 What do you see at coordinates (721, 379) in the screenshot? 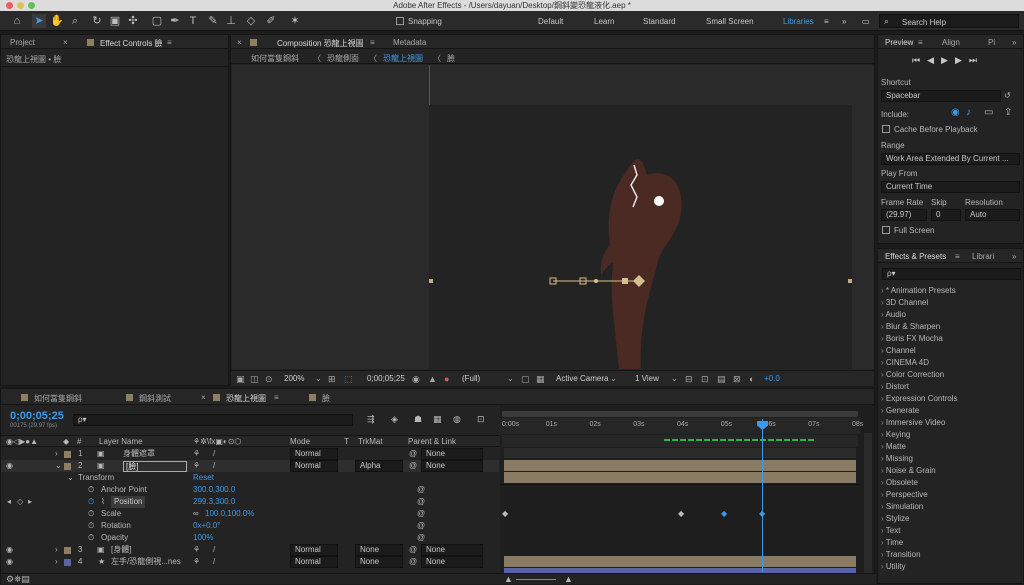
I see `timeline-icon: ▤` at bounding box center [721, 379].